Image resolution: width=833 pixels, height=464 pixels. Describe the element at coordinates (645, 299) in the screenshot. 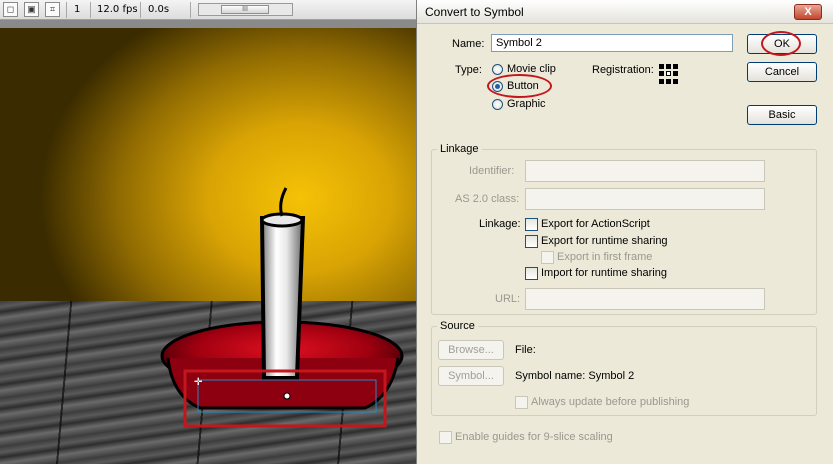

I see `url-field` at that location.